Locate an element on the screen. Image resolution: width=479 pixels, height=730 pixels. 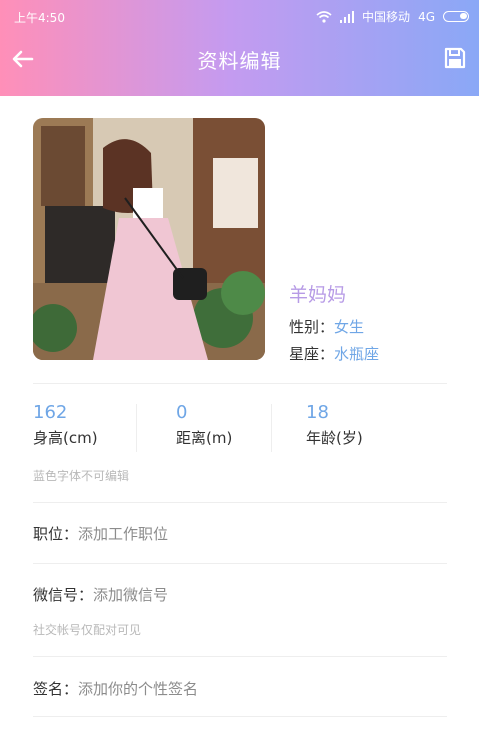
status-time: 上午4:50 is located at coordinates (39, 18).